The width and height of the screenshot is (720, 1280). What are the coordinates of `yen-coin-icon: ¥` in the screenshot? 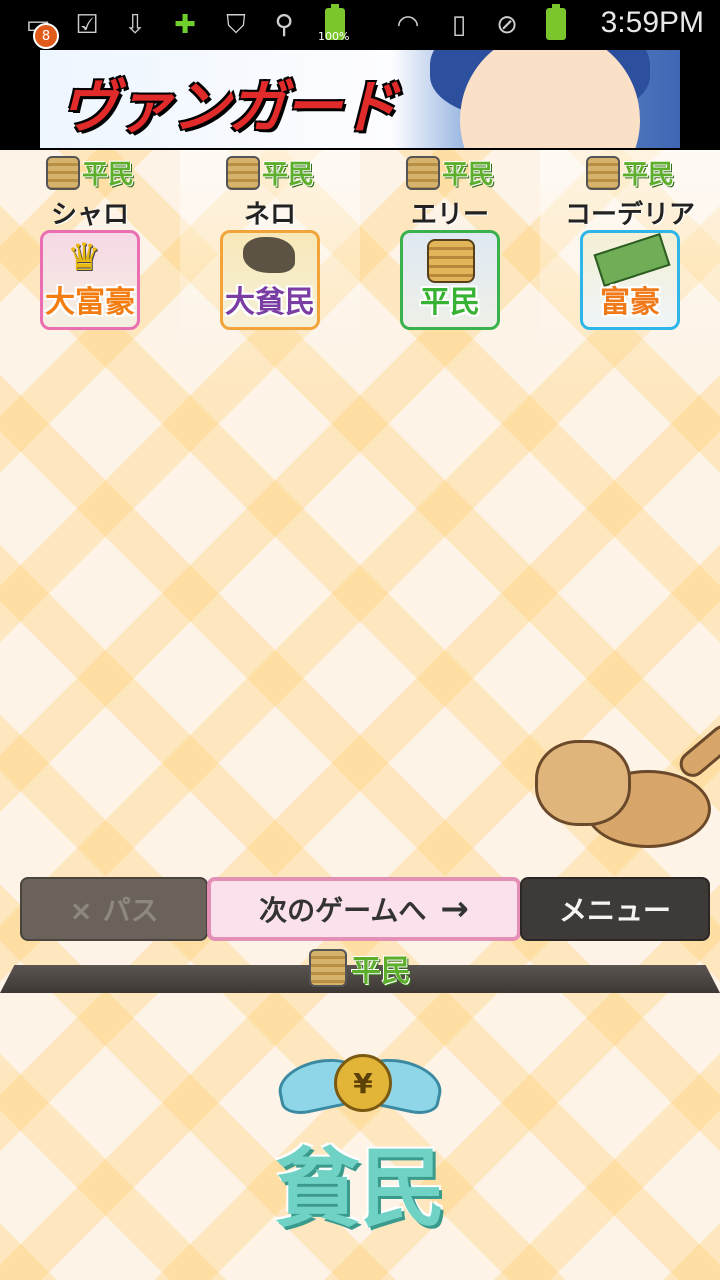 It's located at (363, 1083).